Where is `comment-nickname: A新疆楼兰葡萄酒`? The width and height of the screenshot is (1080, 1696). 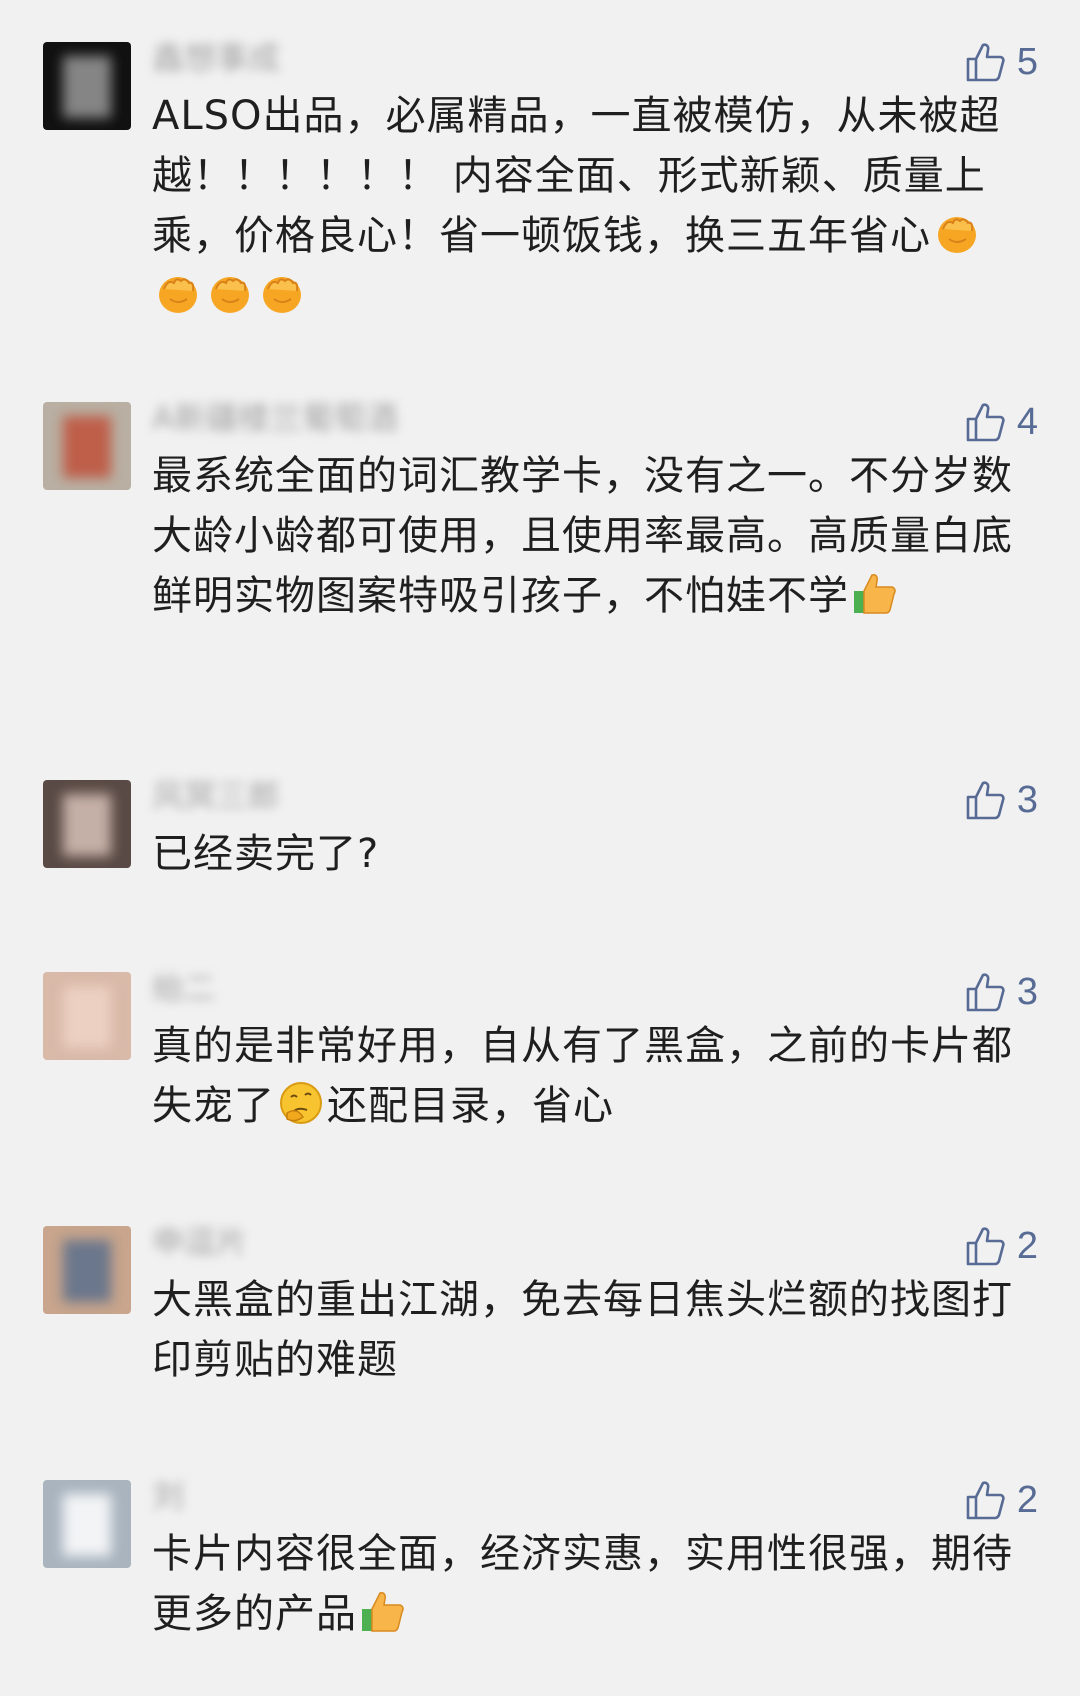
comment-nickname: A新疆楼兰葡萄酒 is located at coordinates (275, 418).